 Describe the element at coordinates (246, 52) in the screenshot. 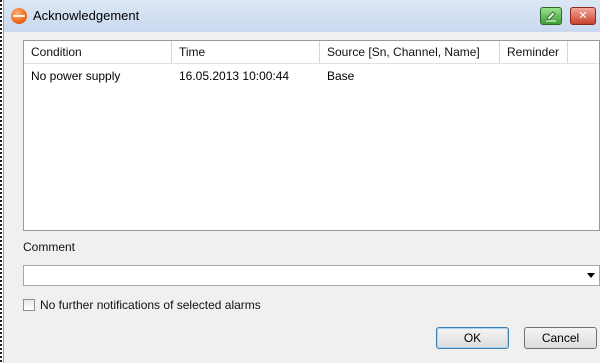

I see `column-header-time: Time` at that location.